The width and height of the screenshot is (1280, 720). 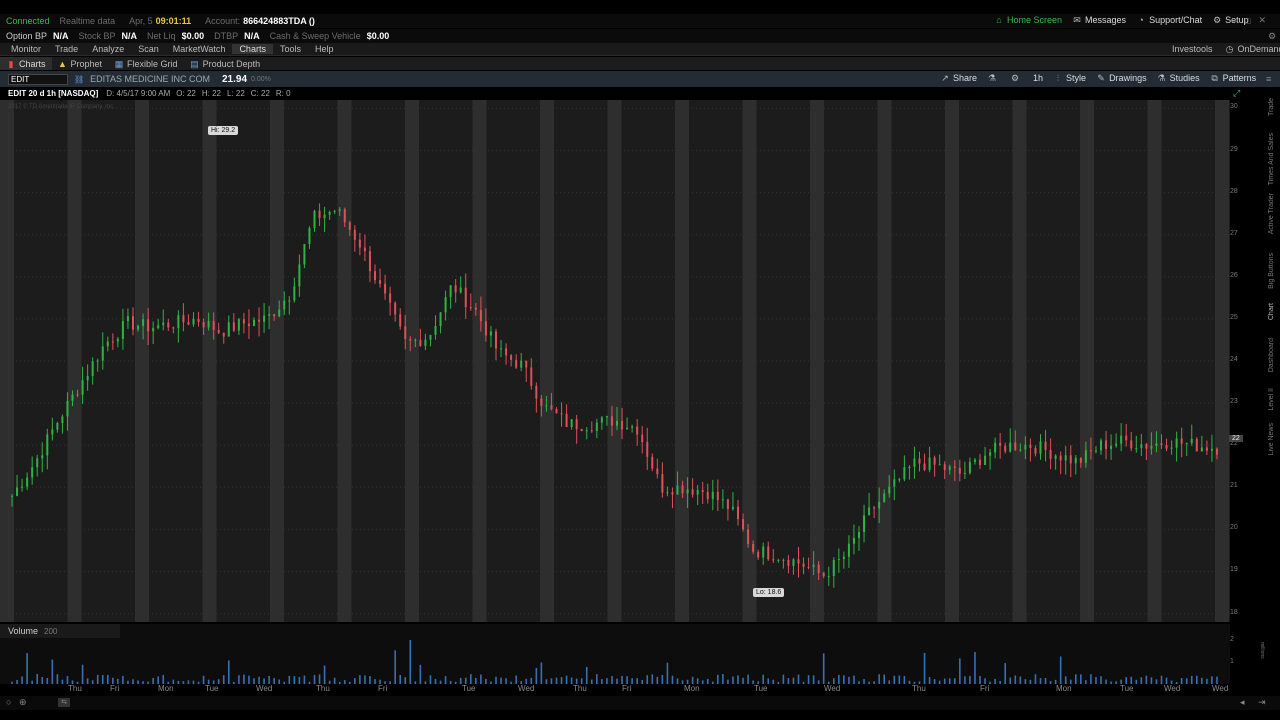 What do you see at coordinates (1169, 20) in the screenshot?
I see `support-chat-button: ◔ Support/Chat` at bounding box center [1169, 20].